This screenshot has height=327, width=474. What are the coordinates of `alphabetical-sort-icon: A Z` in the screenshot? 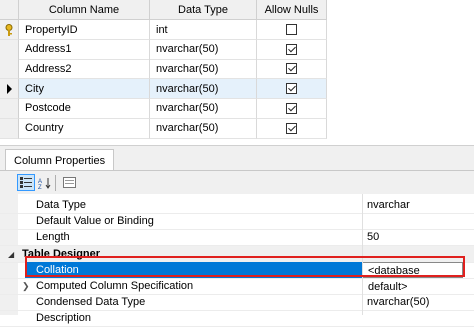 It's located at (45, 182).